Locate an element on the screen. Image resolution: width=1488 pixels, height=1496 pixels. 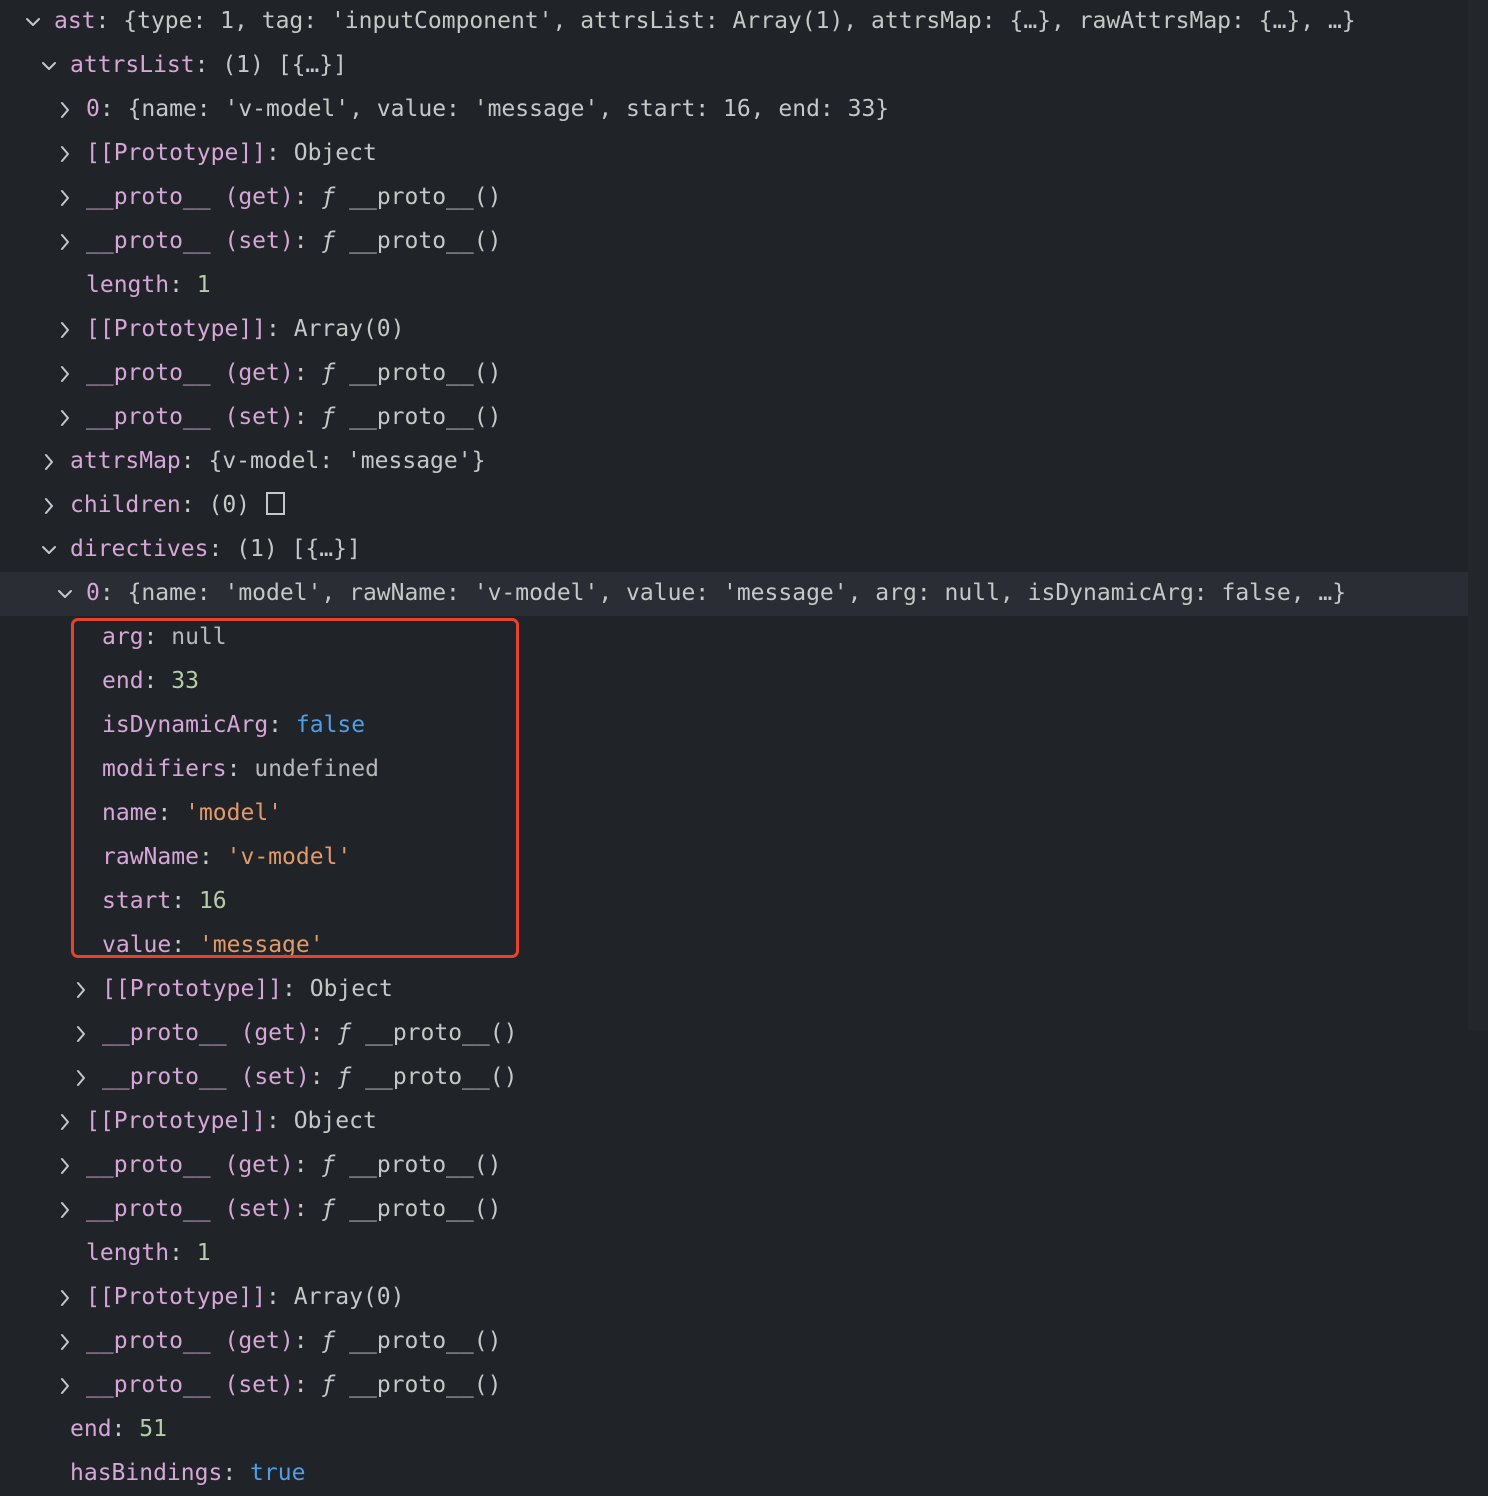
tree-row-content: [[Prototype]]: Object is located at coordinates (231, 1121).